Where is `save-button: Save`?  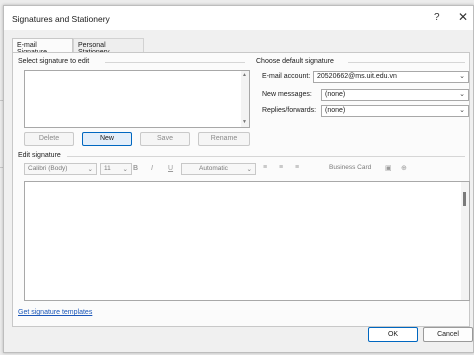
save-button: Save is located at coordinates (165, 139).